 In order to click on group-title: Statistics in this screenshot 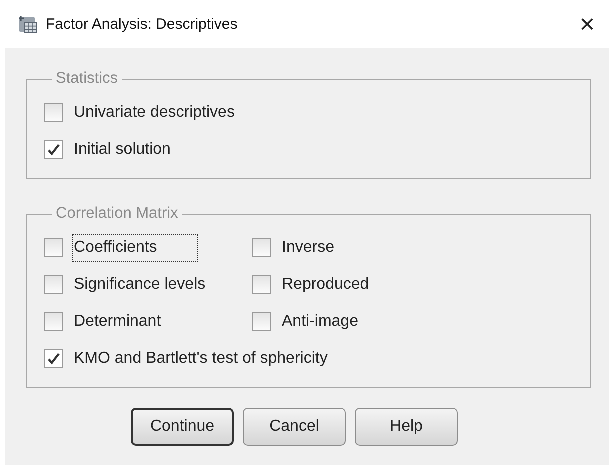, I will do `click(87, 79)`.